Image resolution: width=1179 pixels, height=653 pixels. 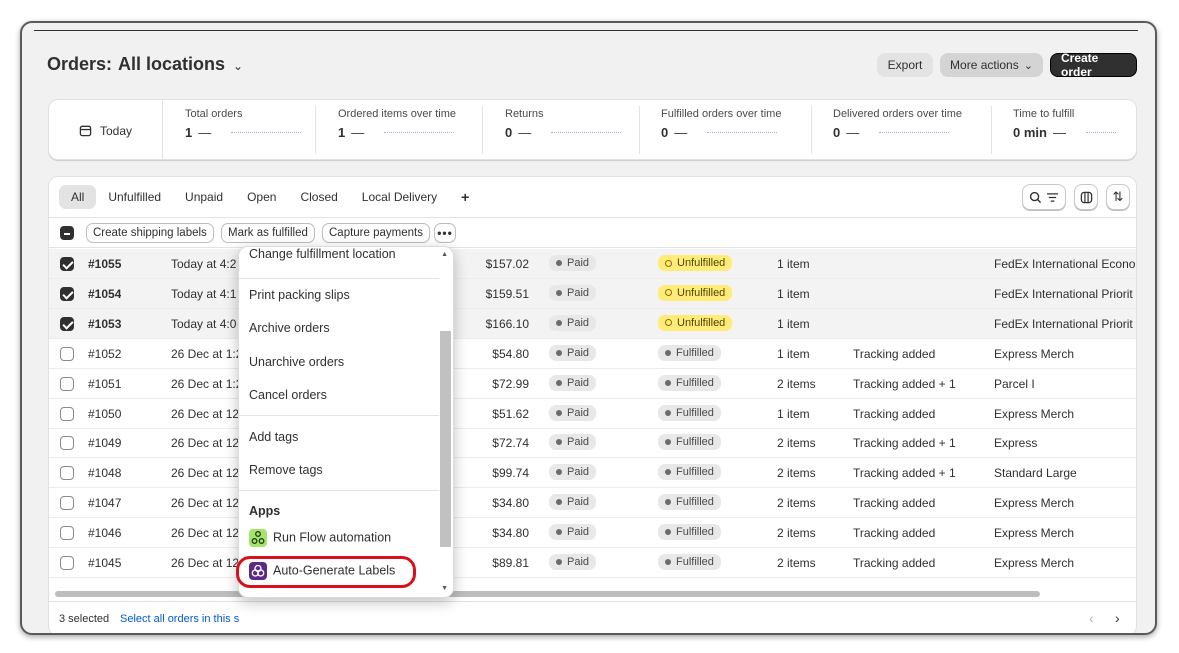 What do you see at coordinates (268, 233) in the screenshot?
I see `mark-as-fulfilled-button: Mark as fulfilled` at bounding box center [268, 233].